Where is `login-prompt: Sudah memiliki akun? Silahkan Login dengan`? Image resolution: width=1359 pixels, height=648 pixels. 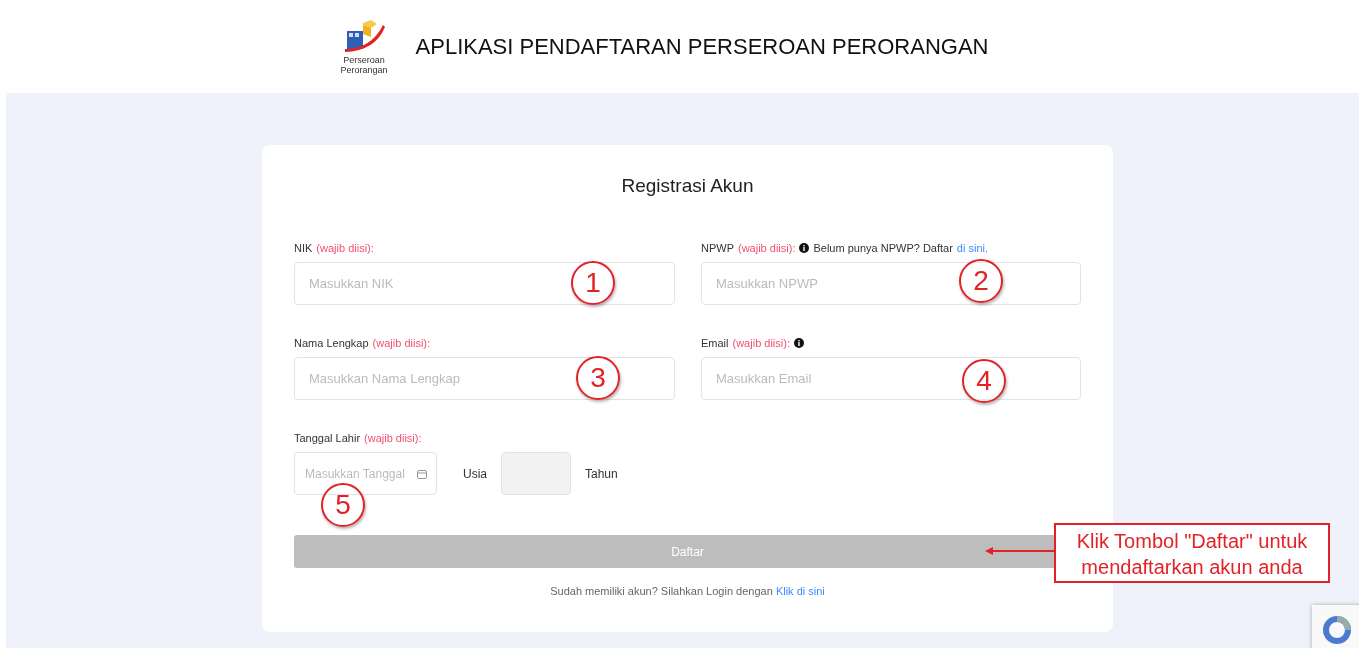
login-prompt: Sudah memiliki akun? Silahkan Login dengan is located at coordinates (661, 591).